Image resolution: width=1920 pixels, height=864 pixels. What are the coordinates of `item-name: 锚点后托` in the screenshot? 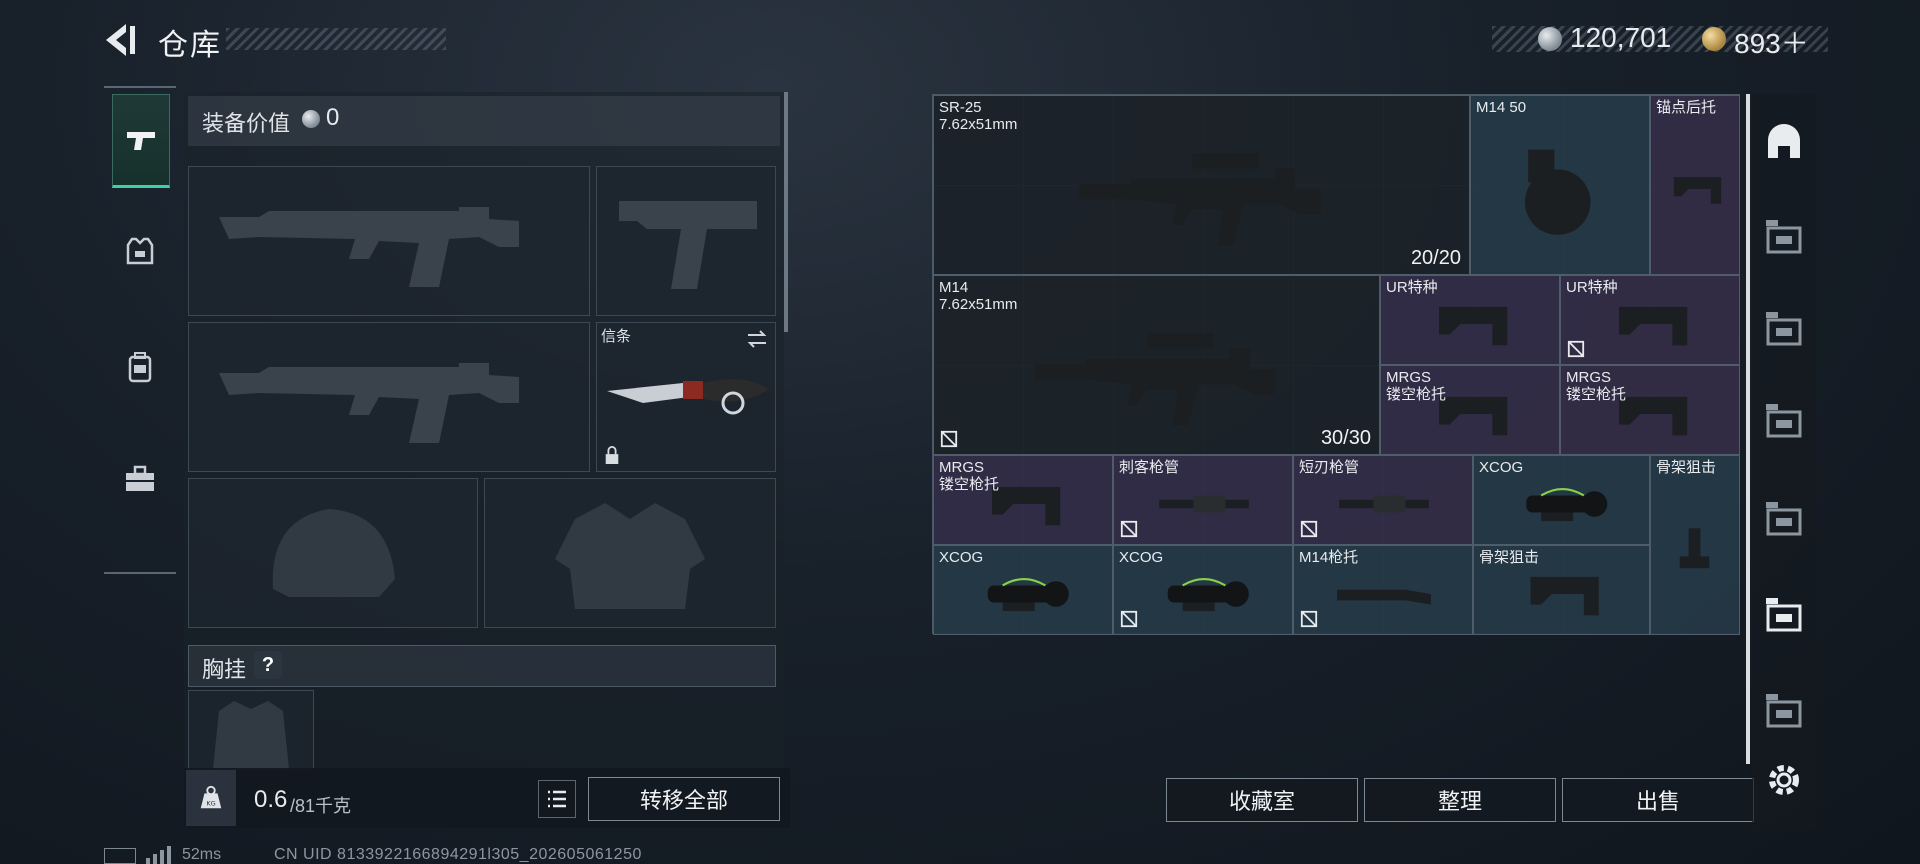 It's located at (1686, 107).